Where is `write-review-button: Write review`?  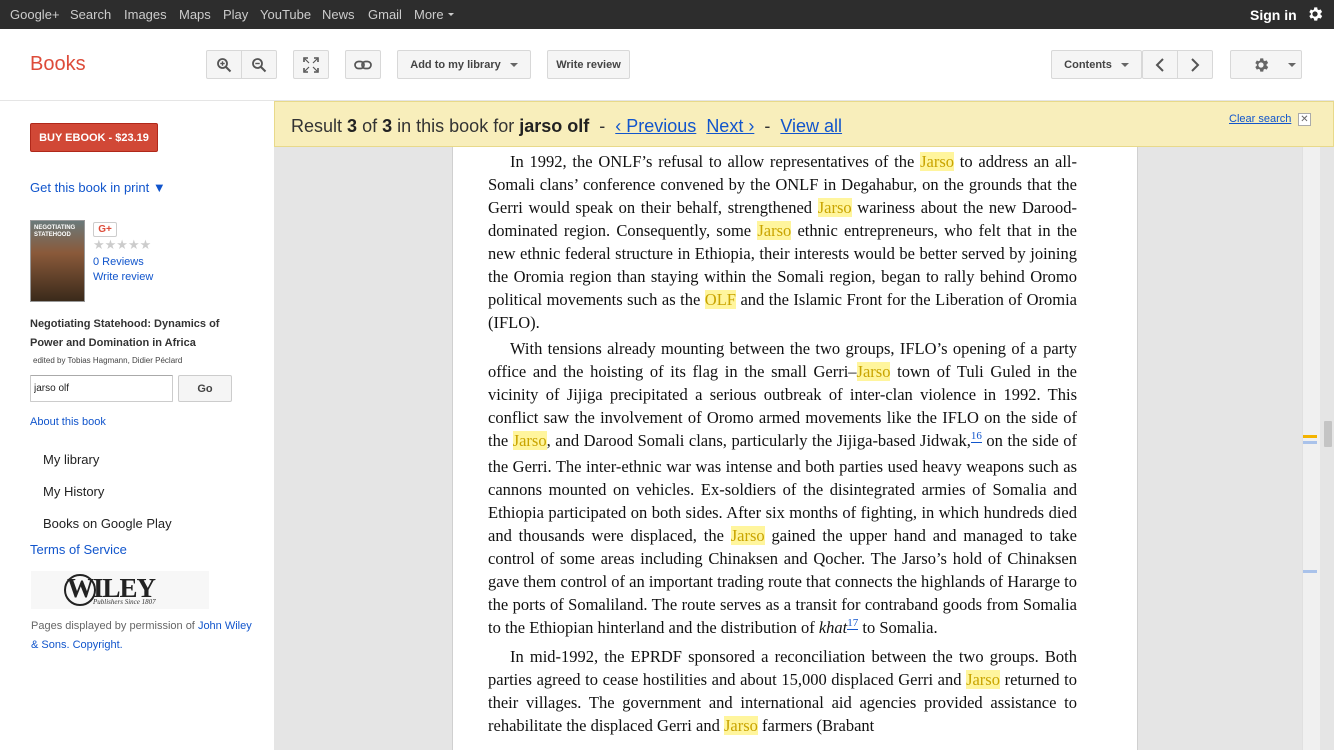 write-review-button: Write review is located at coordinates (588, 64).